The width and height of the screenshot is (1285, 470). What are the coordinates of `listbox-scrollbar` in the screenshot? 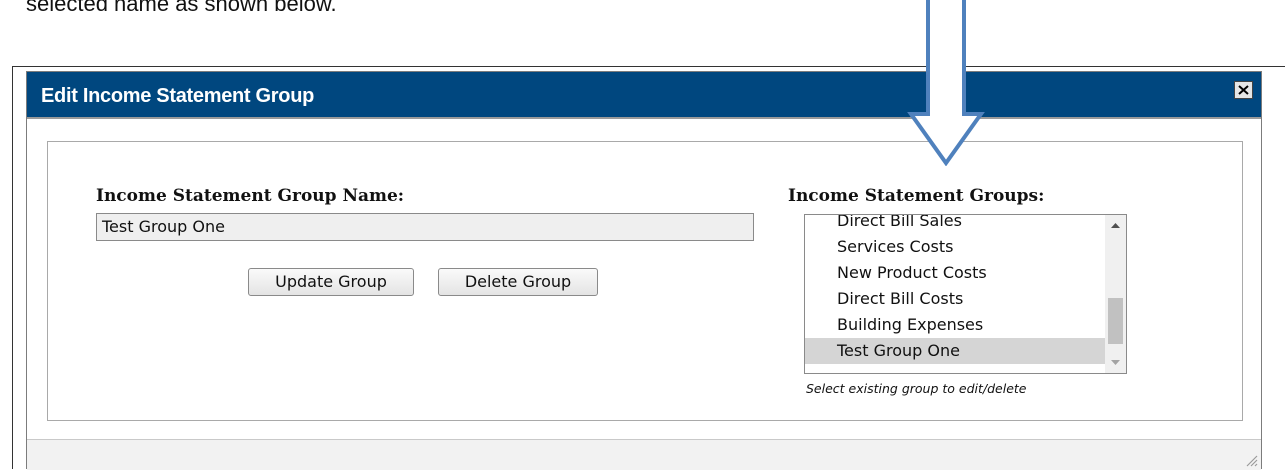 It's located at (1115, 294).